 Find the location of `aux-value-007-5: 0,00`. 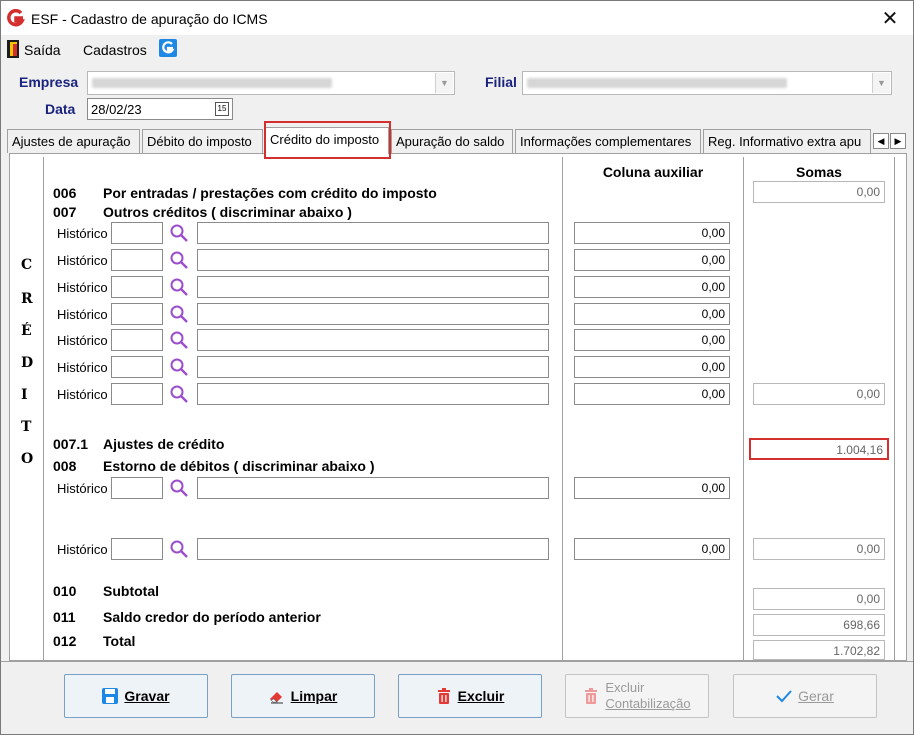

aux-value-007-5: 0,00 is located at coordinates (652, 367).